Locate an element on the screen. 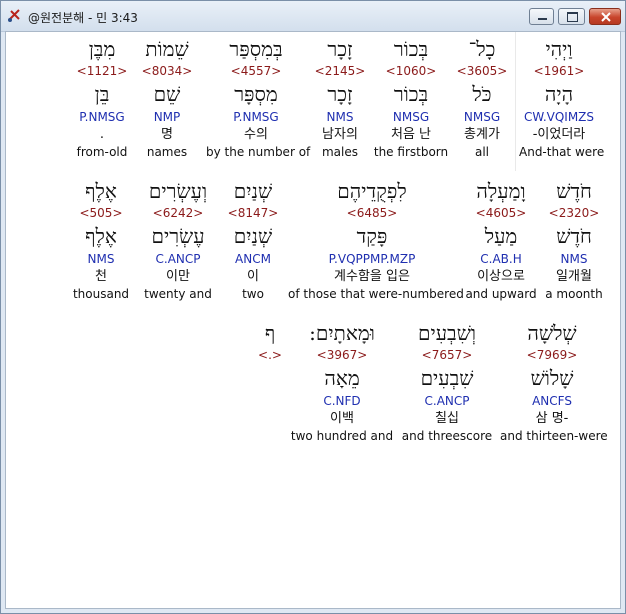 The height and width of the screenshot is (614, 626). english-gloss: and upward is located at coordinates (501, 294).